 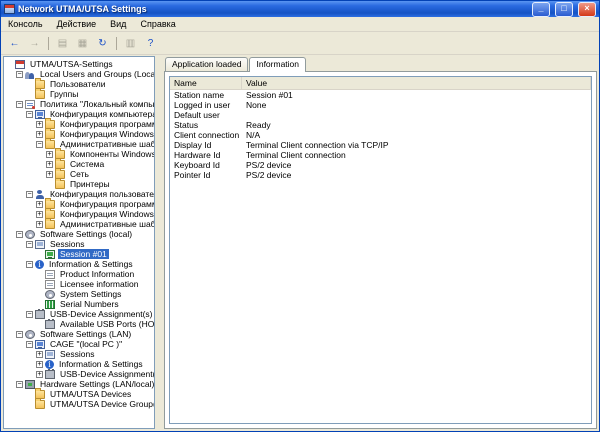 I want to click on list-row: Keyboard Id PS/2 device, so click(x=380, y=165).